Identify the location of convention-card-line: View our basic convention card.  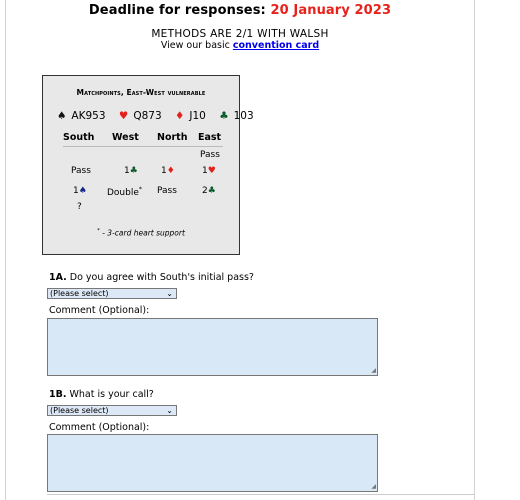
(240, 45).